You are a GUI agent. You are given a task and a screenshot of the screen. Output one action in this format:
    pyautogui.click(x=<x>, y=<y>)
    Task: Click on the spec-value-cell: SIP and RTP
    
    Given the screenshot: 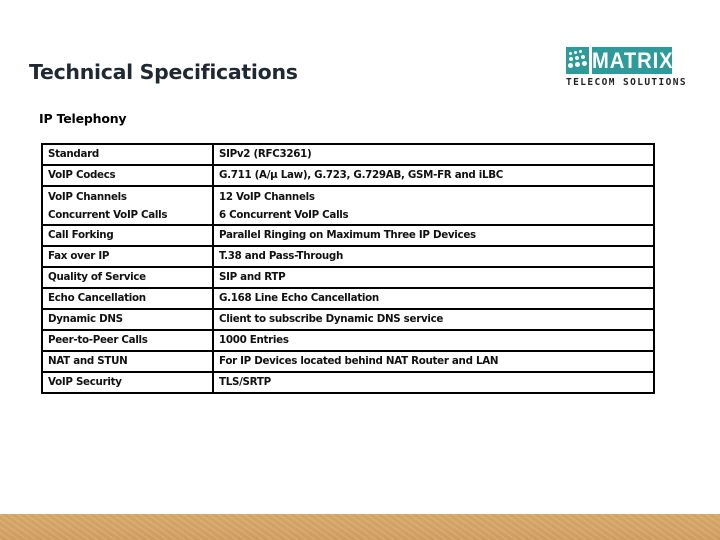 What is the action you would take?
    pyautogui.click(x=433, y=277)
    